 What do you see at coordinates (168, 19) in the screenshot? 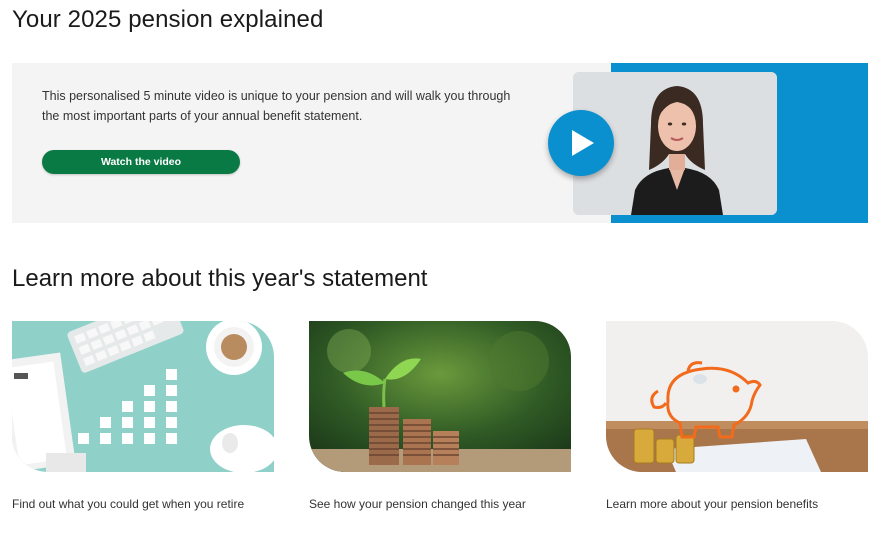
I see `page-title: Your 2025 pension explained` at bounding box center [168, 19].